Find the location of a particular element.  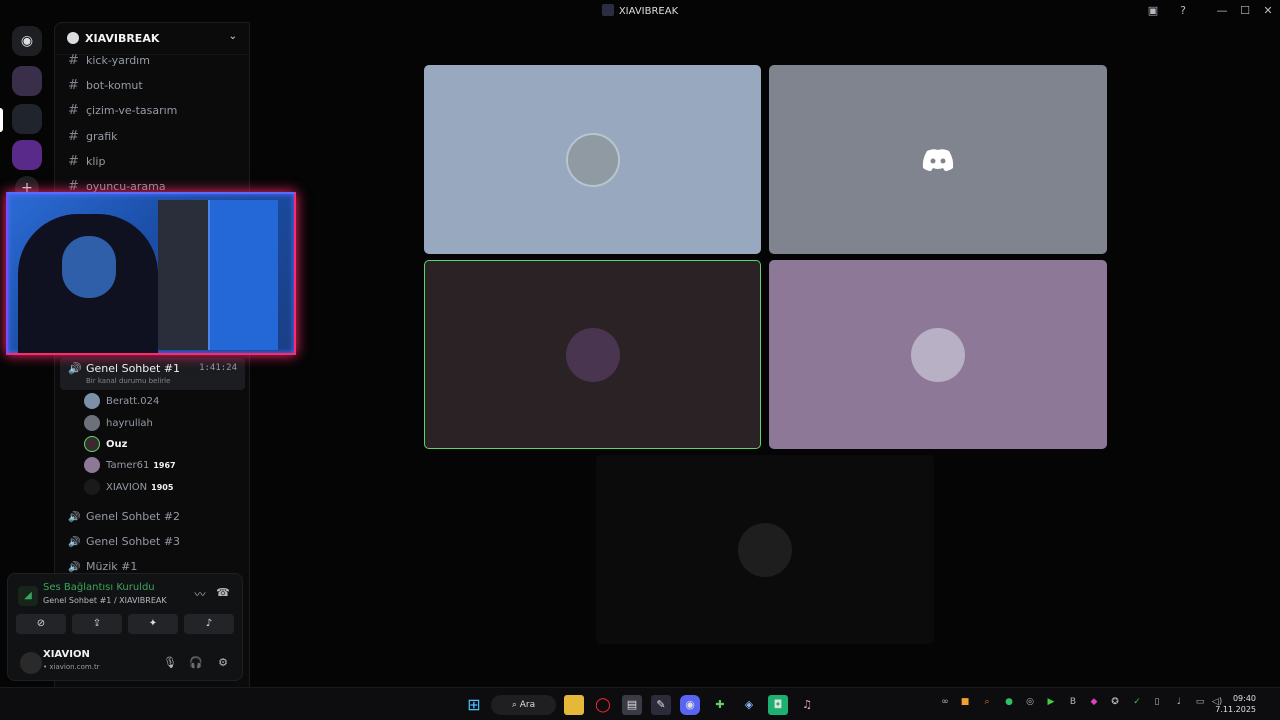

opera-icon: ◯ is located at coordinates (603, 705).